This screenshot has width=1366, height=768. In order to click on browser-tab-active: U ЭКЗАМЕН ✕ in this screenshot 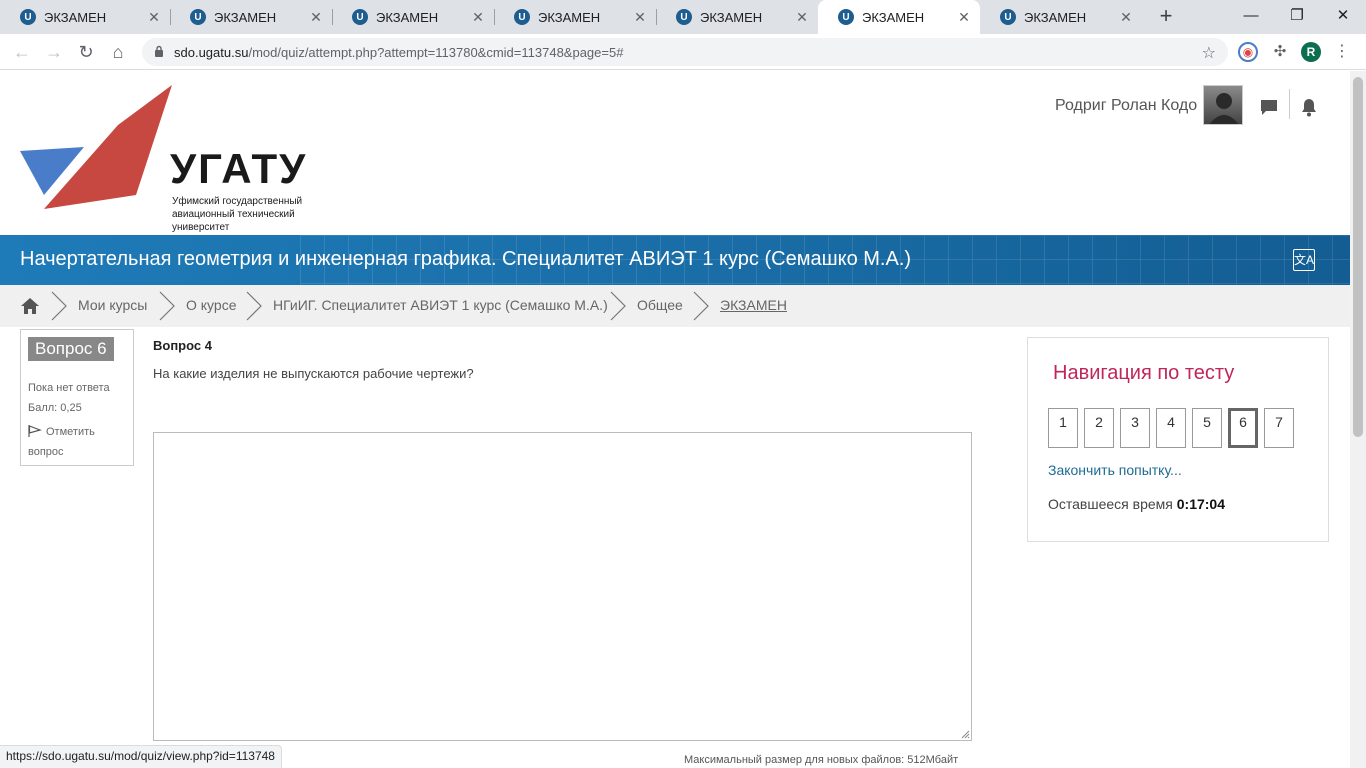, I will do `click(899, 17)`.